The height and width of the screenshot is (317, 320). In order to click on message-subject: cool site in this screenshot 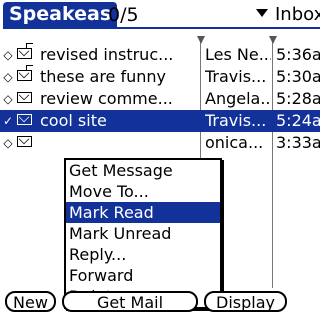, I will do `click(73, 120)`.